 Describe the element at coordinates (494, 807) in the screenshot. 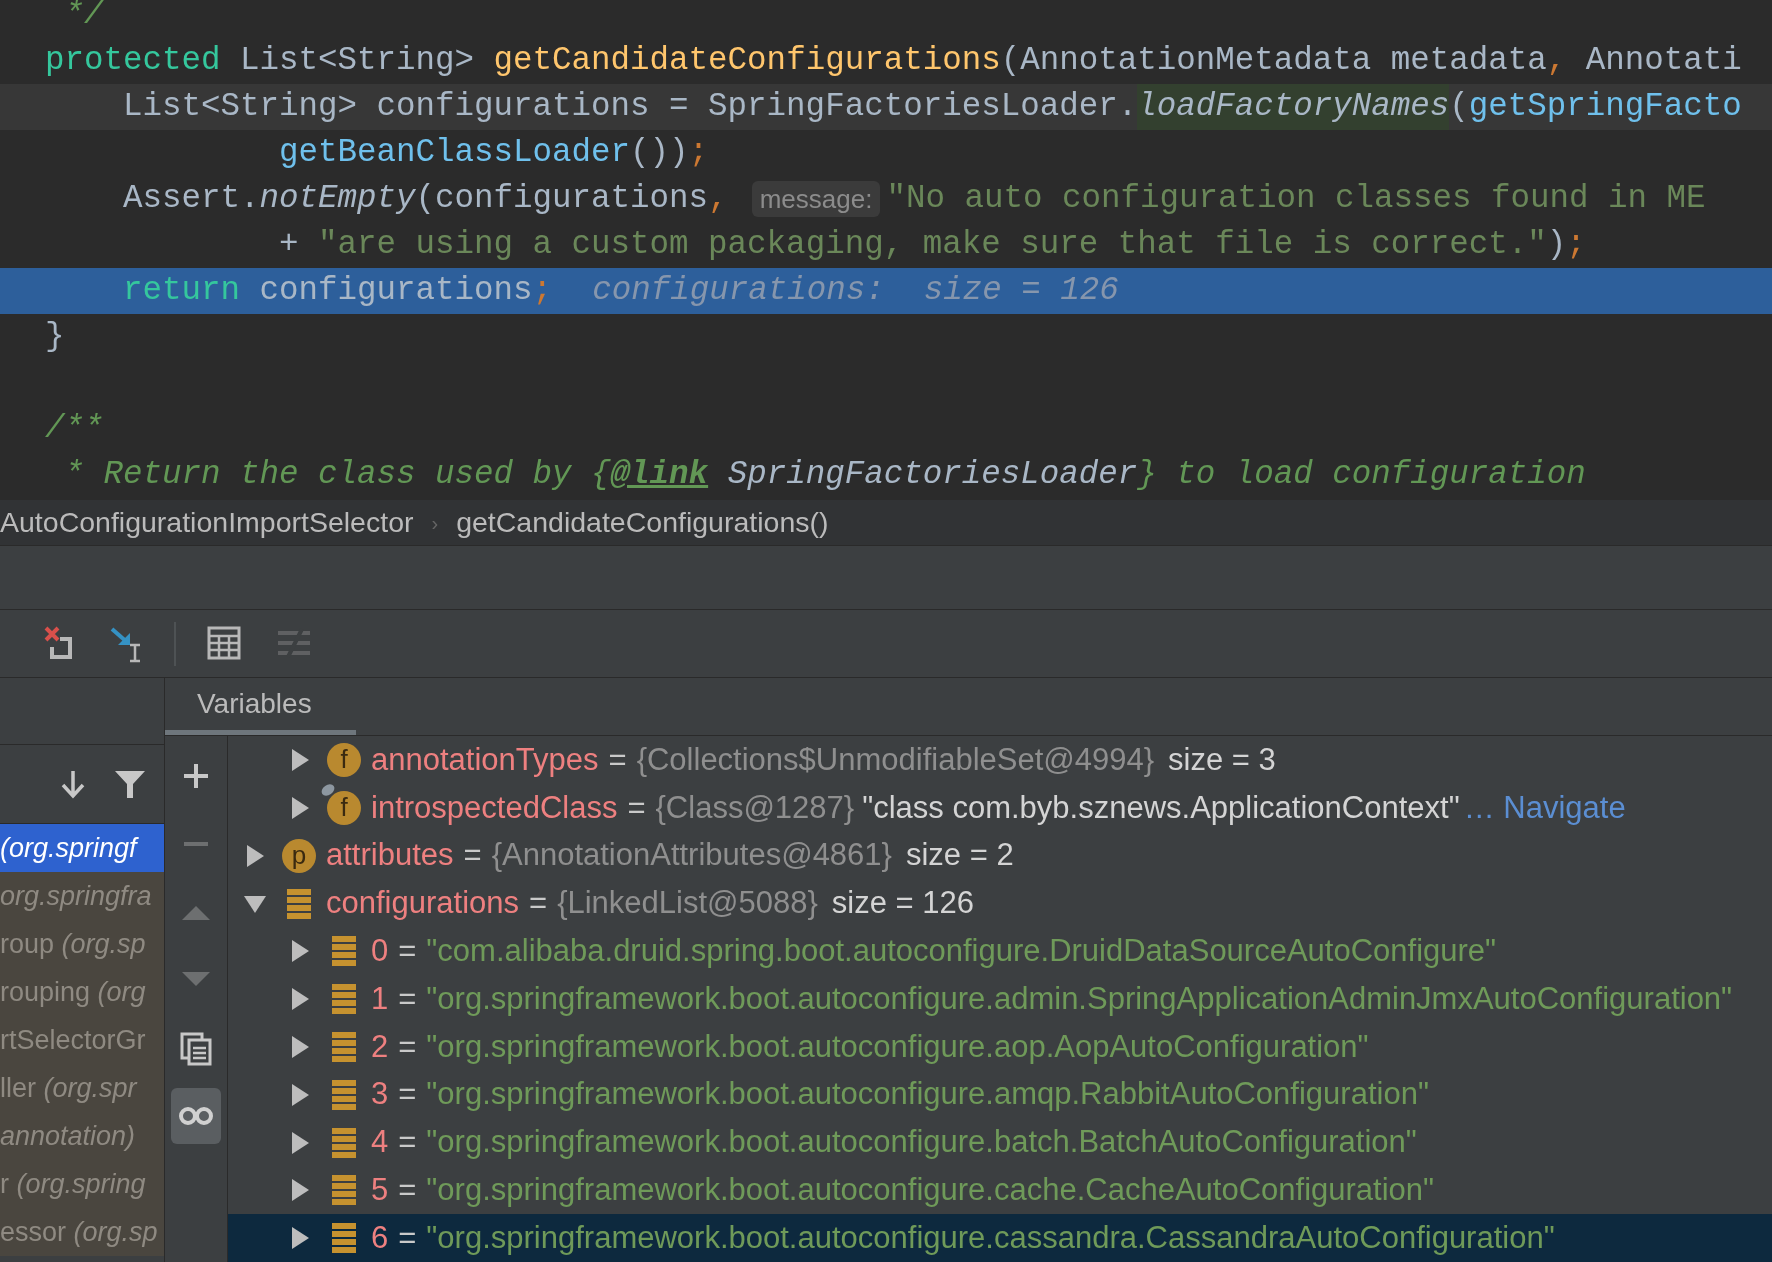

I see `variable-name: introspectedClass` at that location.